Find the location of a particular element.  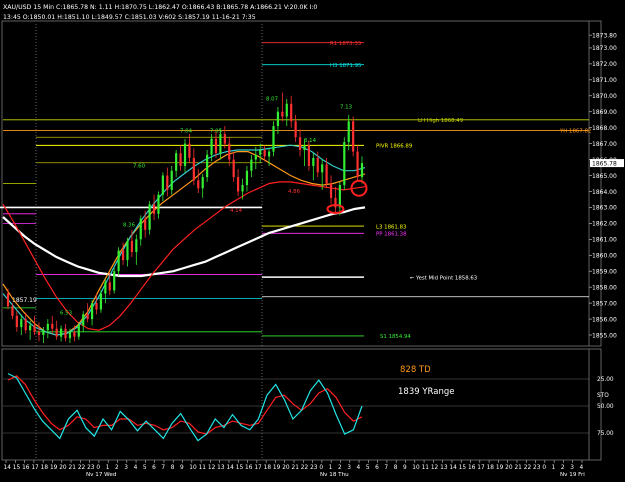

price-tick-label: 1860.00 is located at coordinates (604, 256).